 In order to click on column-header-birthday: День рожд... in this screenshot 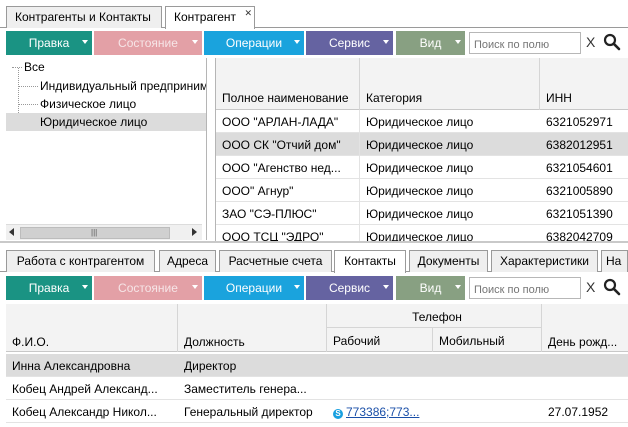, I will do `click(585, 328)`.